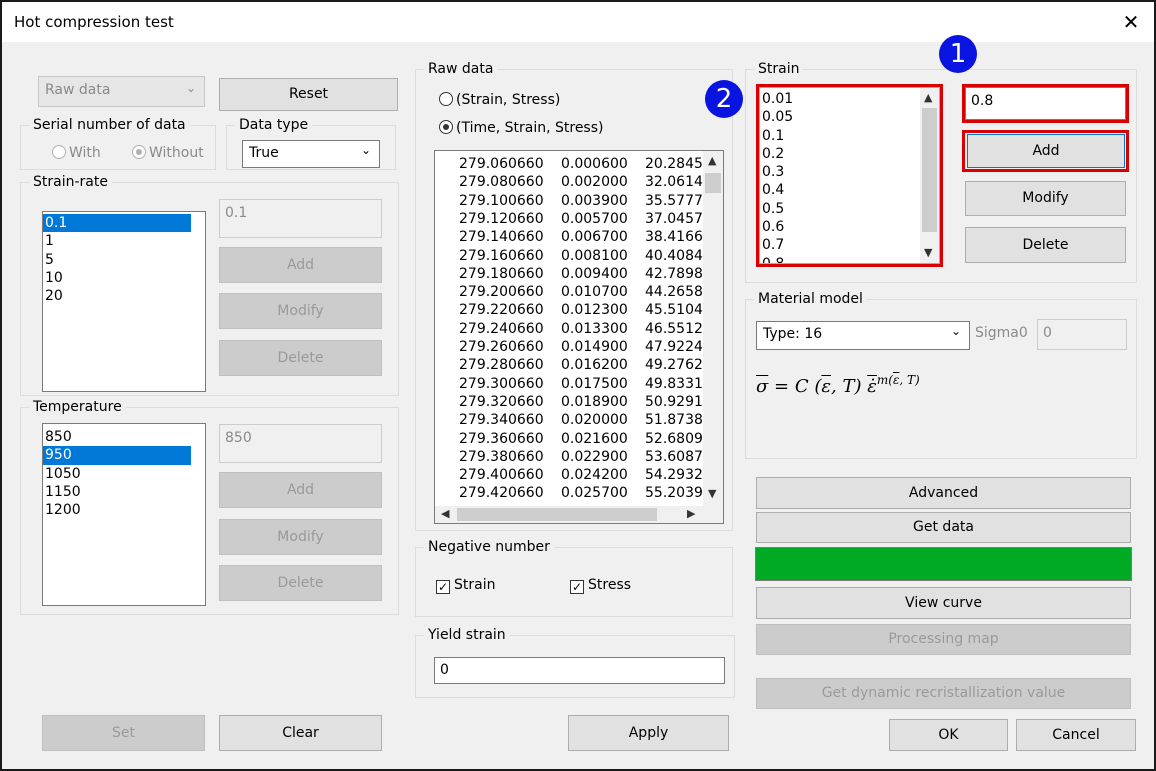 The image size is (1156, 771). What do you see at coordinates (501, 237) in the screenshot?
I see `table-cell: 279.140660` at bounding box center [501, 237].